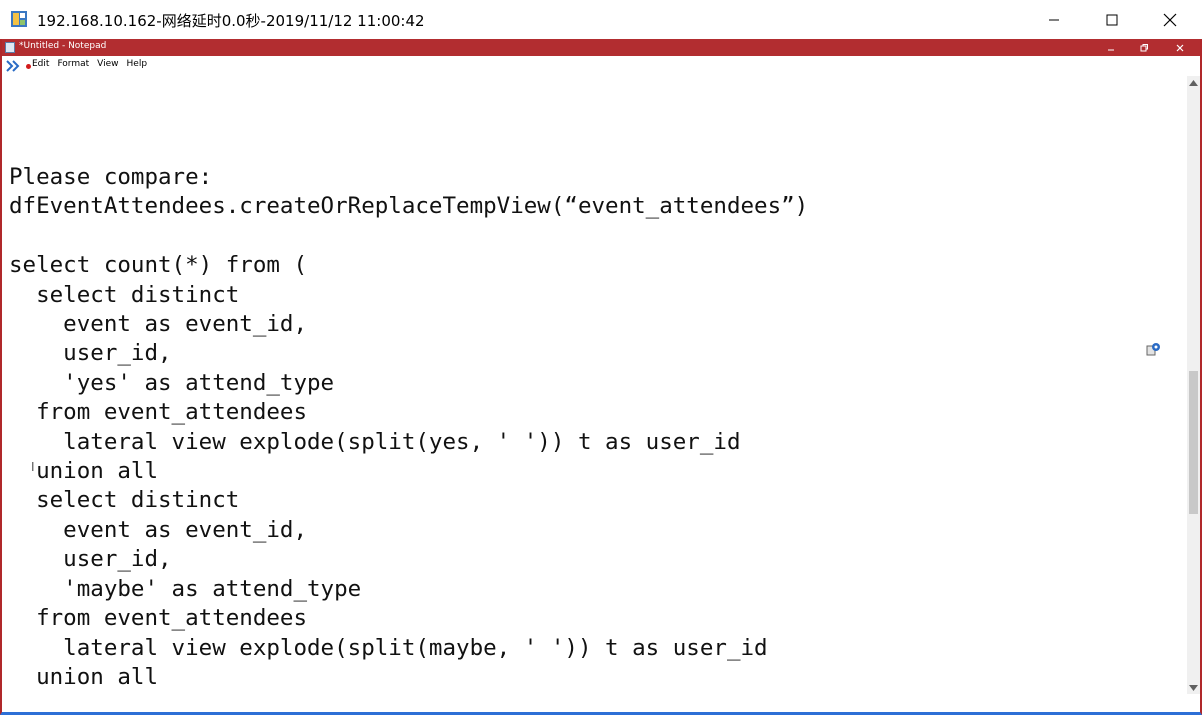 The width and height of the screenshot is (1202, 715). Describe the element at coordinates (107, 64) in the screenshot. I see `menu-view: View` at that location.